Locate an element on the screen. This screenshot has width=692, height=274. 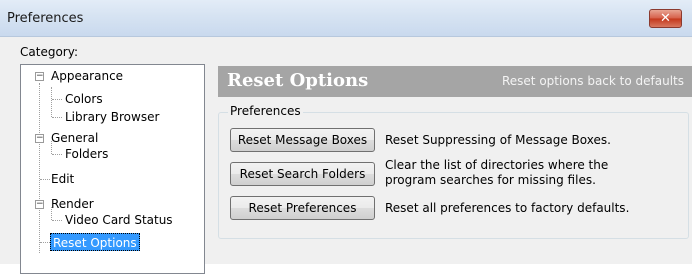
page-subtitle: Reset options back to defaults is located at coordinates (592, 81).